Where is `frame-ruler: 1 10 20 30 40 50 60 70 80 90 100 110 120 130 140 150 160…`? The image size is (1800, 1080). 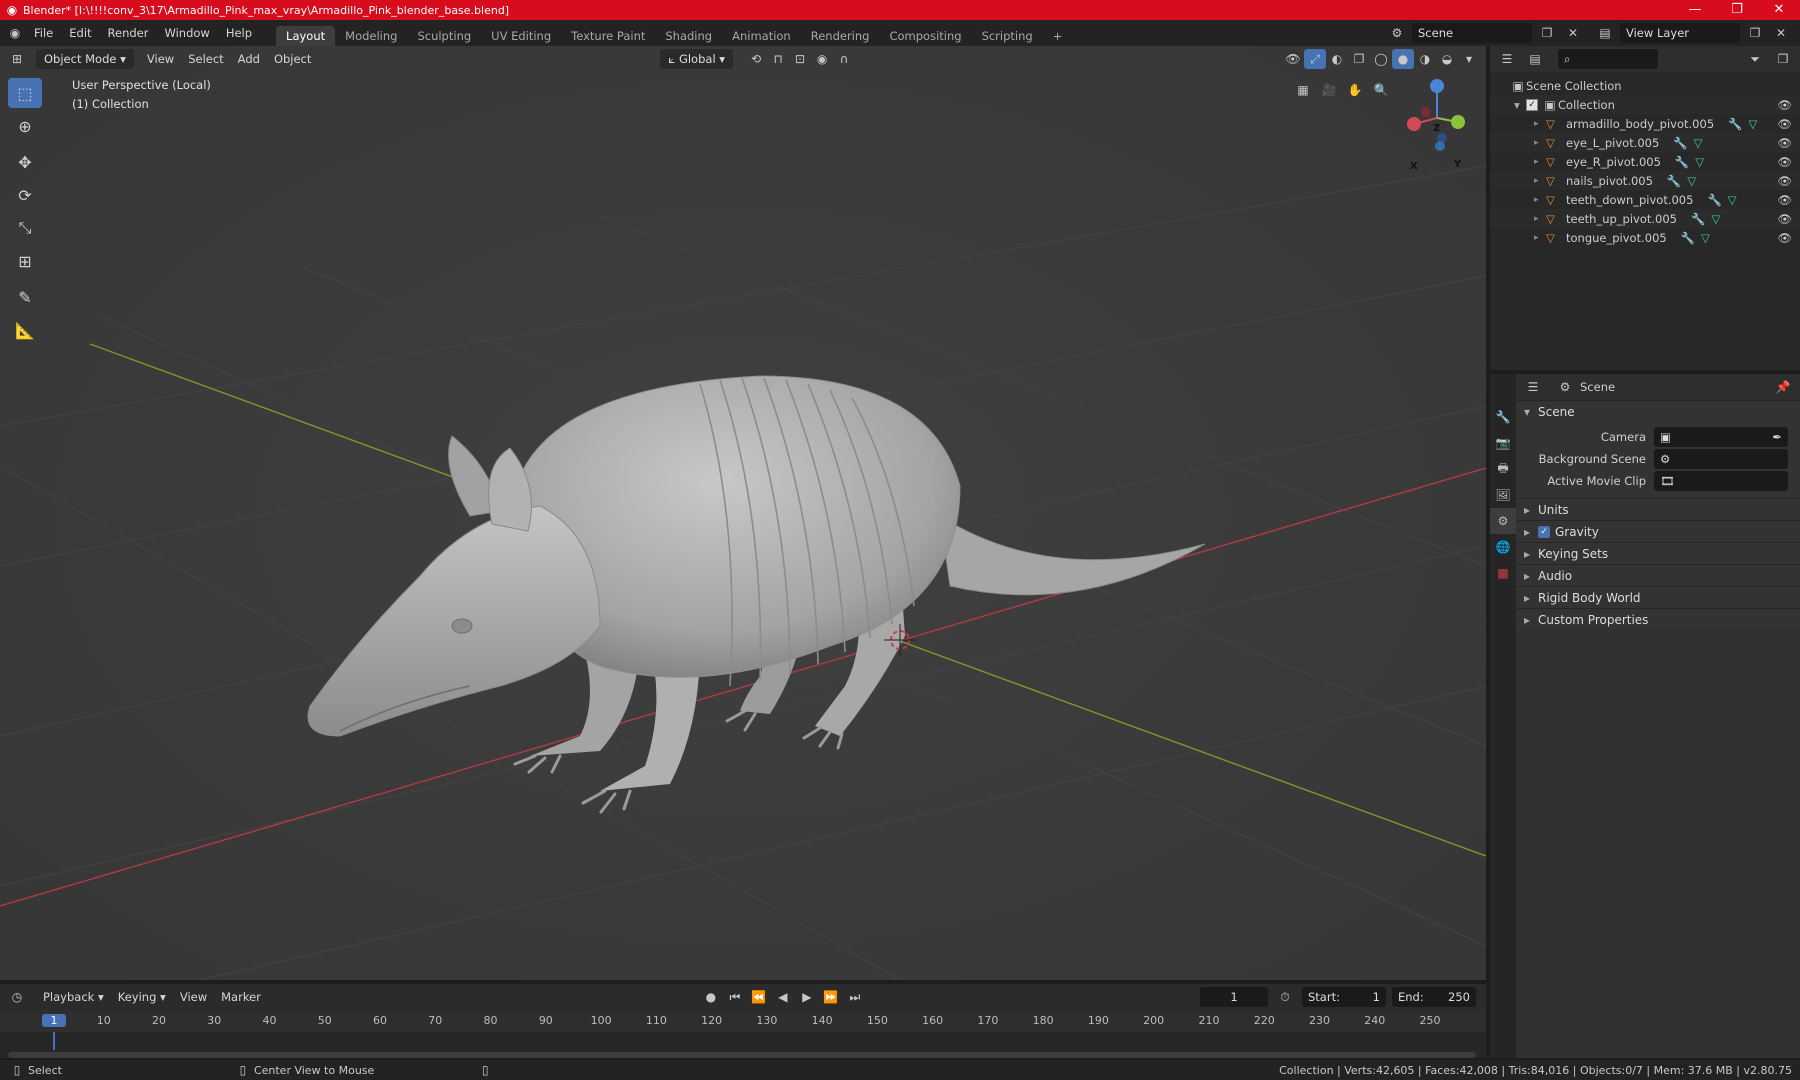 frame-ruler: 1 10 20 30 40 50 60 70 80 90 100 110 120 130 140 150 160… is located at coordinates (743, 1021).